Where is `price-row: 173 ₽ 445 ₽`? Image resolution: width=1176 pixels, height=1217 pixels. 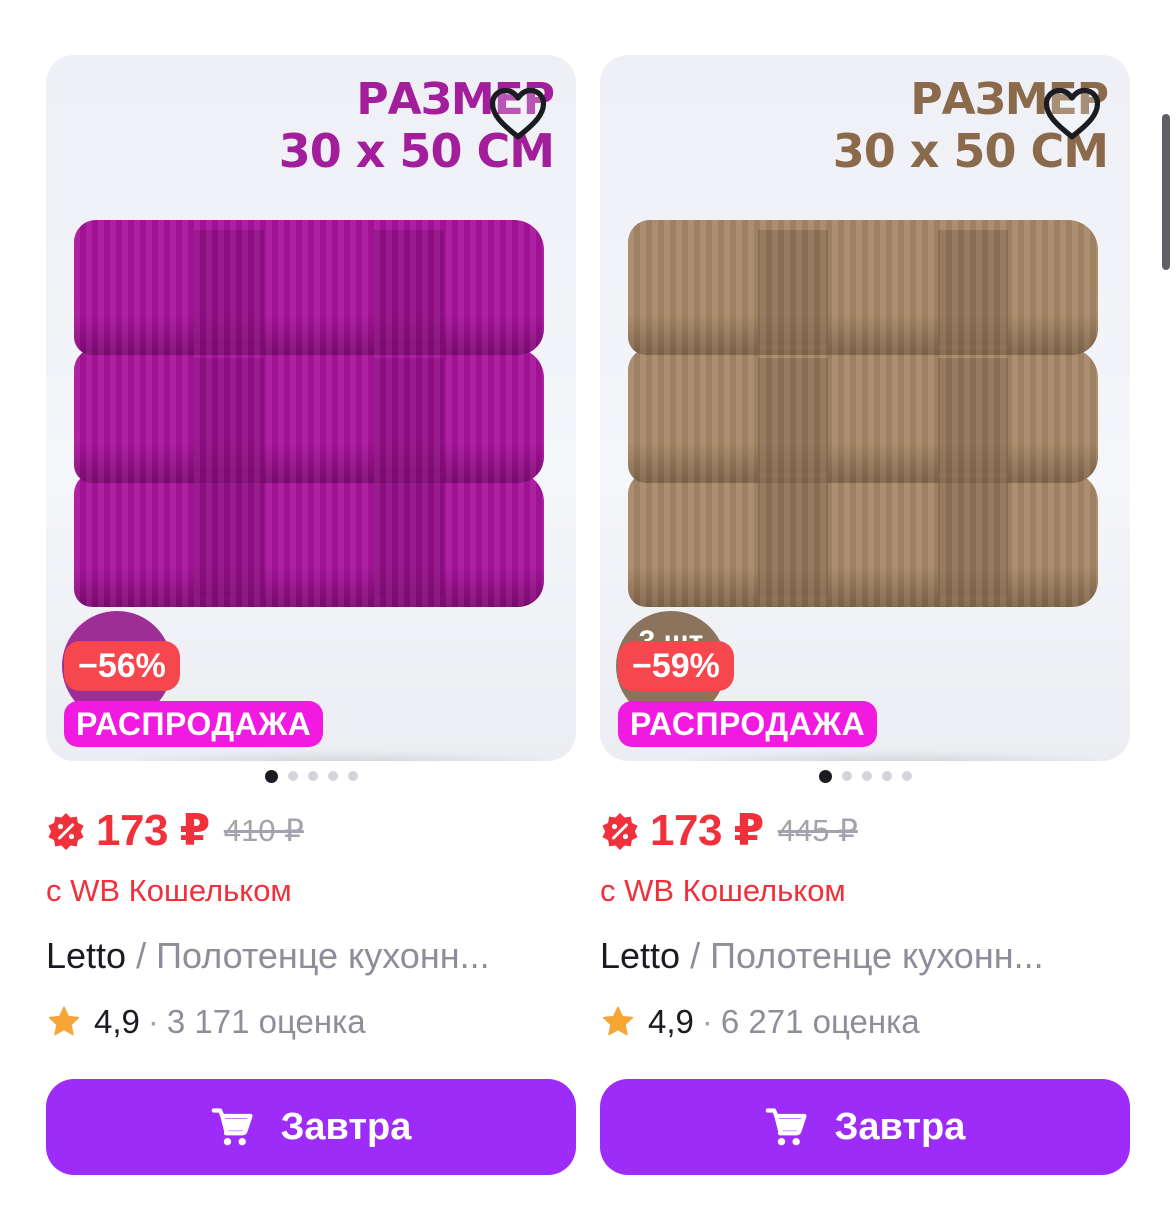 price-row: 173 ₽ 445 ₽ is located at coordinates (729, 830).